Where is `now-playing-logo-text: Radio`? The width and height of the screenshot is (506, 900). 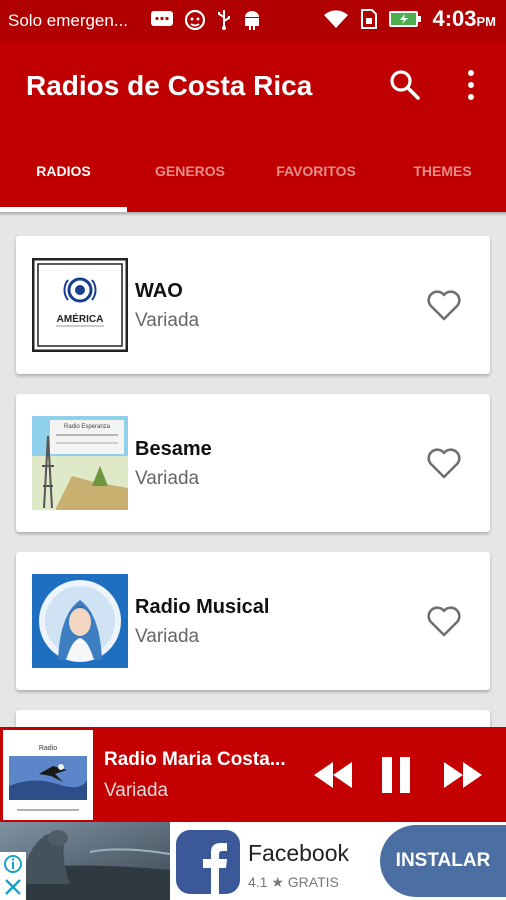 now-playing-logo-text: Radio is located at coordinates (48, 748).